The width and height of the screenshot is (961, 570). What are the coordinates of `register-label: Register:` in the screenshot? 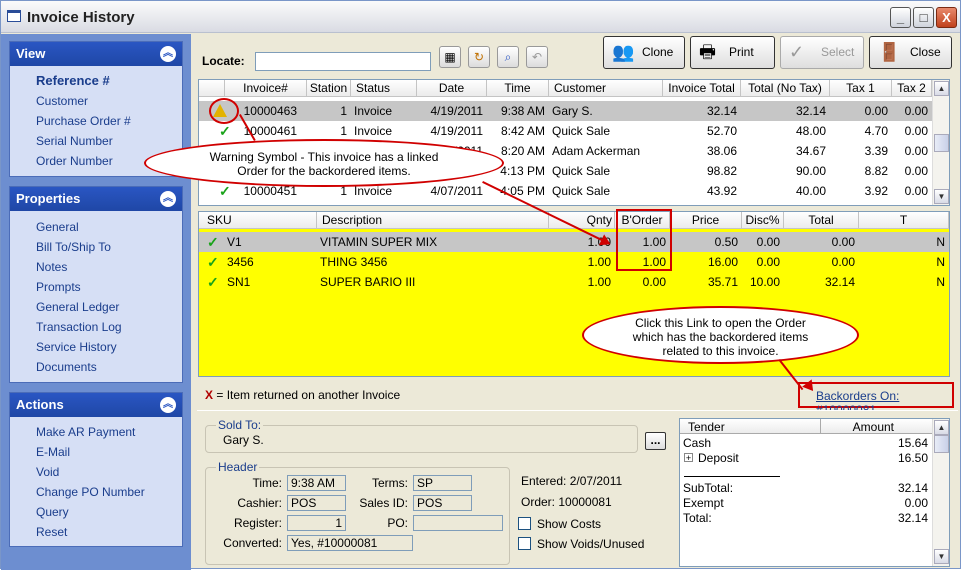 It's located at (257, 523).